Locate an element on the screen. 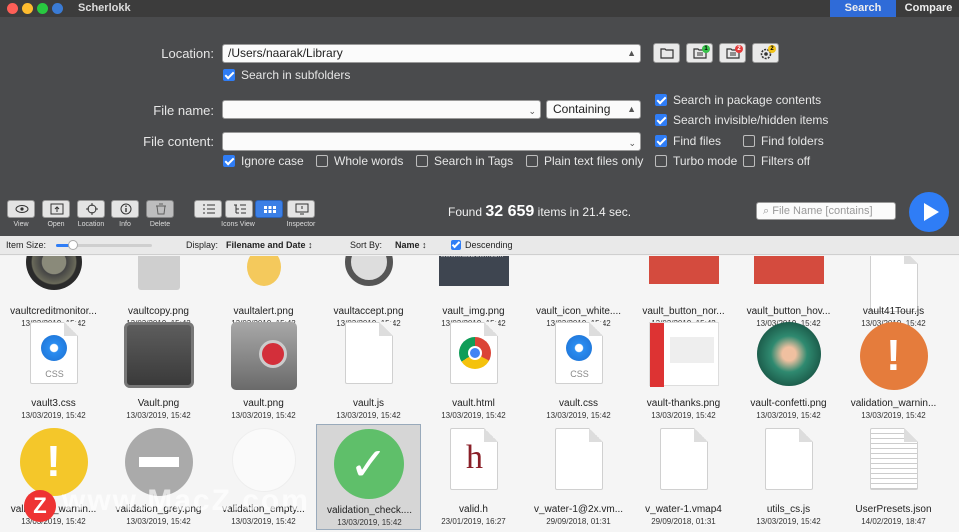 This screenshot has width=959, height=532. search-subfolders-label: Search in subfolders is located at coordinates (296, 75).